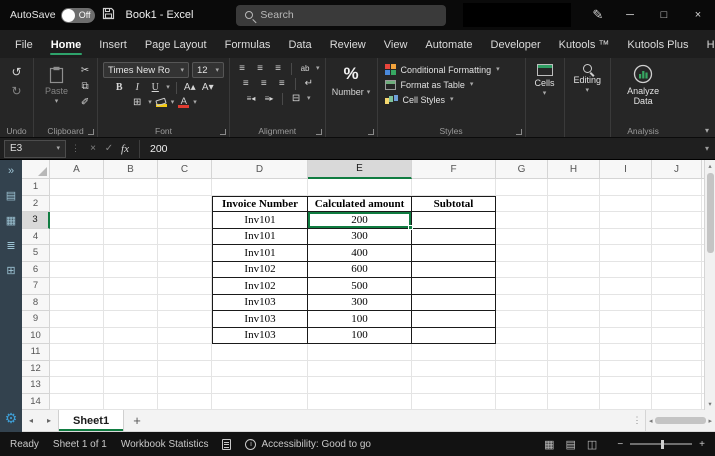 This screenshot has width=715, height=456. I want to click on cell-A3, so click(77, 220).